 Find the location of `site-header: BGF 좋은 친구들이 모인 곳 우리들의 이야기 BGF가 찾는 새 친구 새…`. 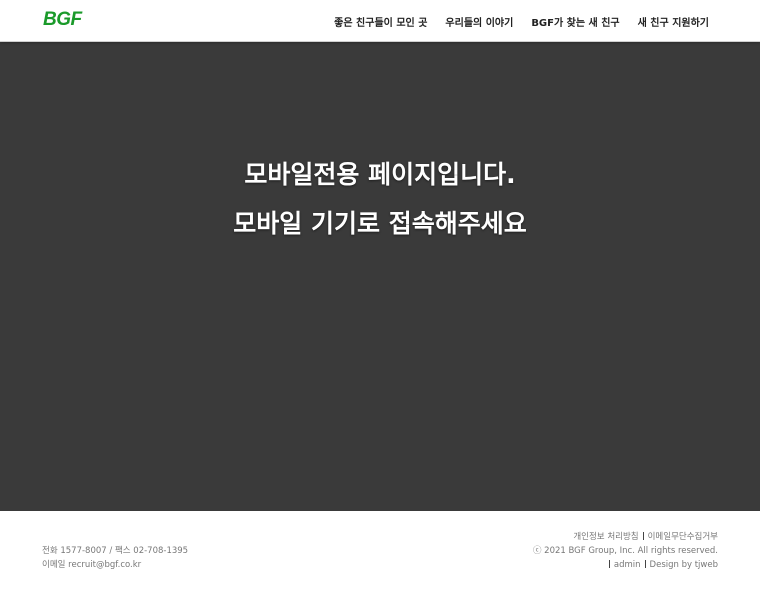

site-header: BGF 좋은 친구들이 모인 곳 우리들의 이야기 BGF가 찾는 새 친구 새… is located at coordinates (380, 21).